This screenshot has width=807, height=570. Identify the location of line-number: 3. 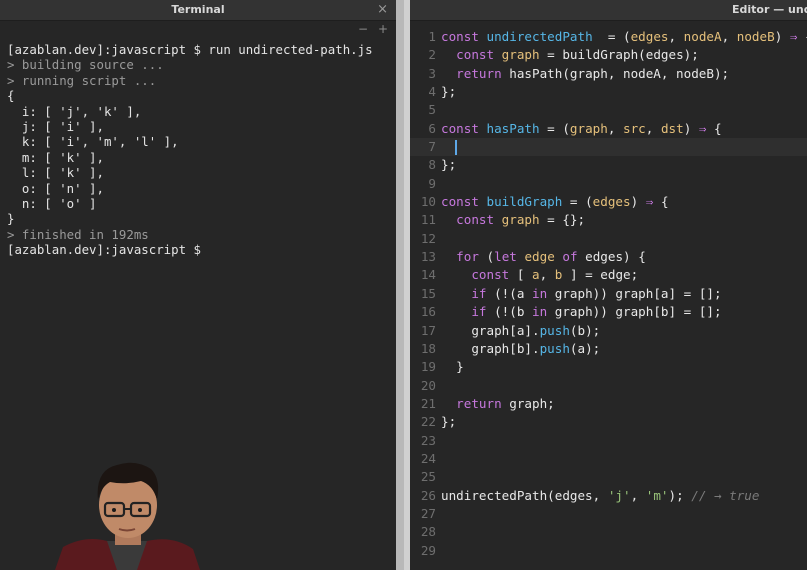
(432, 73).